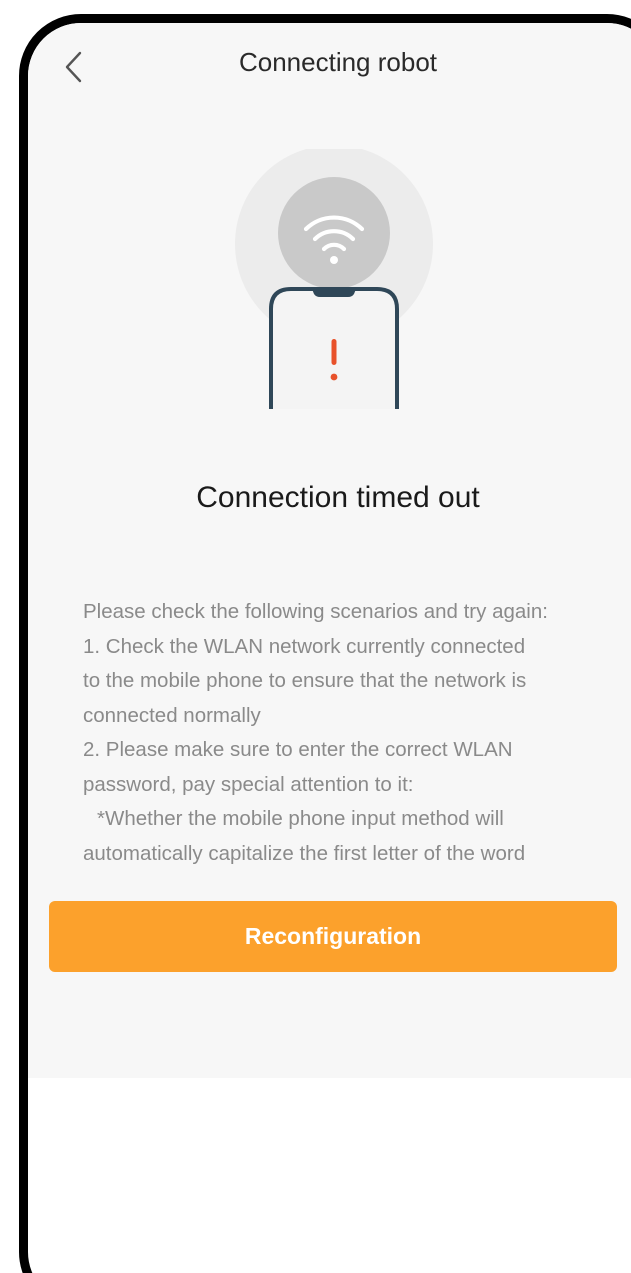 This screenshot has height=1273, width=631. I want to click on navigation-bar: Connecting robot, so click(329, 68).